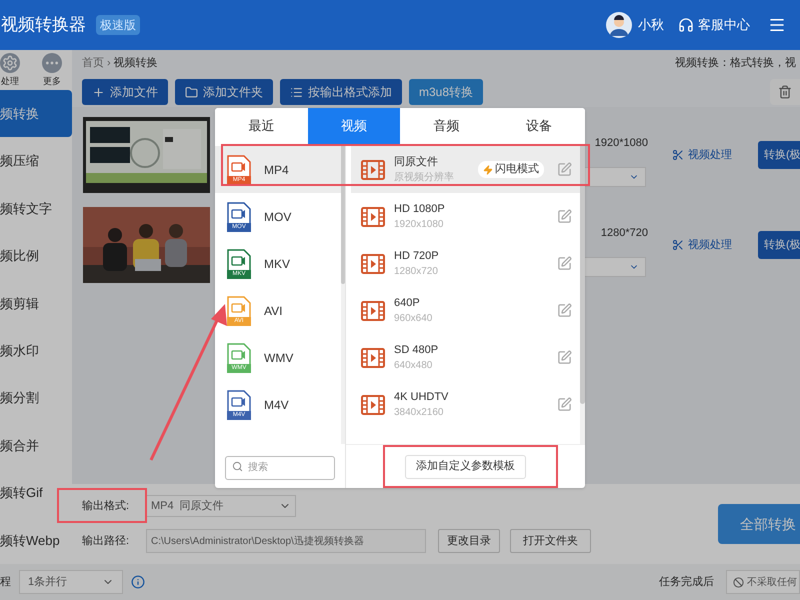 The image size is (800, 600). What do you see at coordinates (277, 264) in the screenshot?
I see `format-name: MKV` at bounding box center [277, 264].